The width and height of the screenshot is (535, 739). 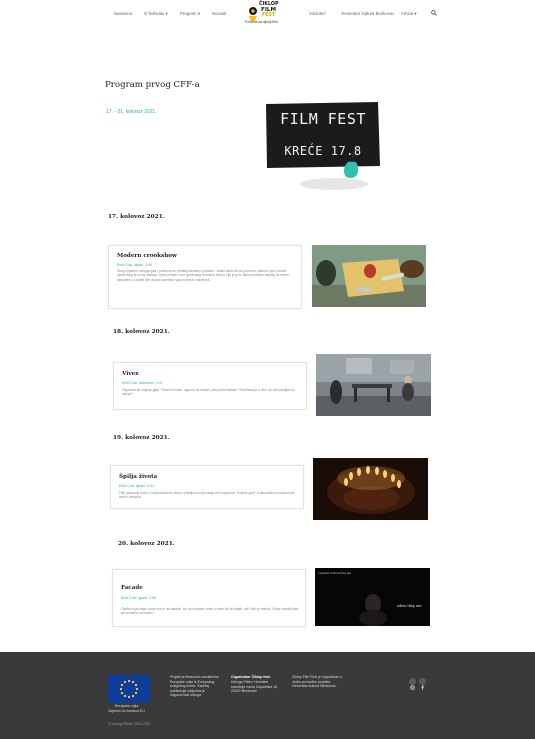 I want to click on film-meta: Emil Ćuić, igrani, 2:56, so click(x=138, y=598).